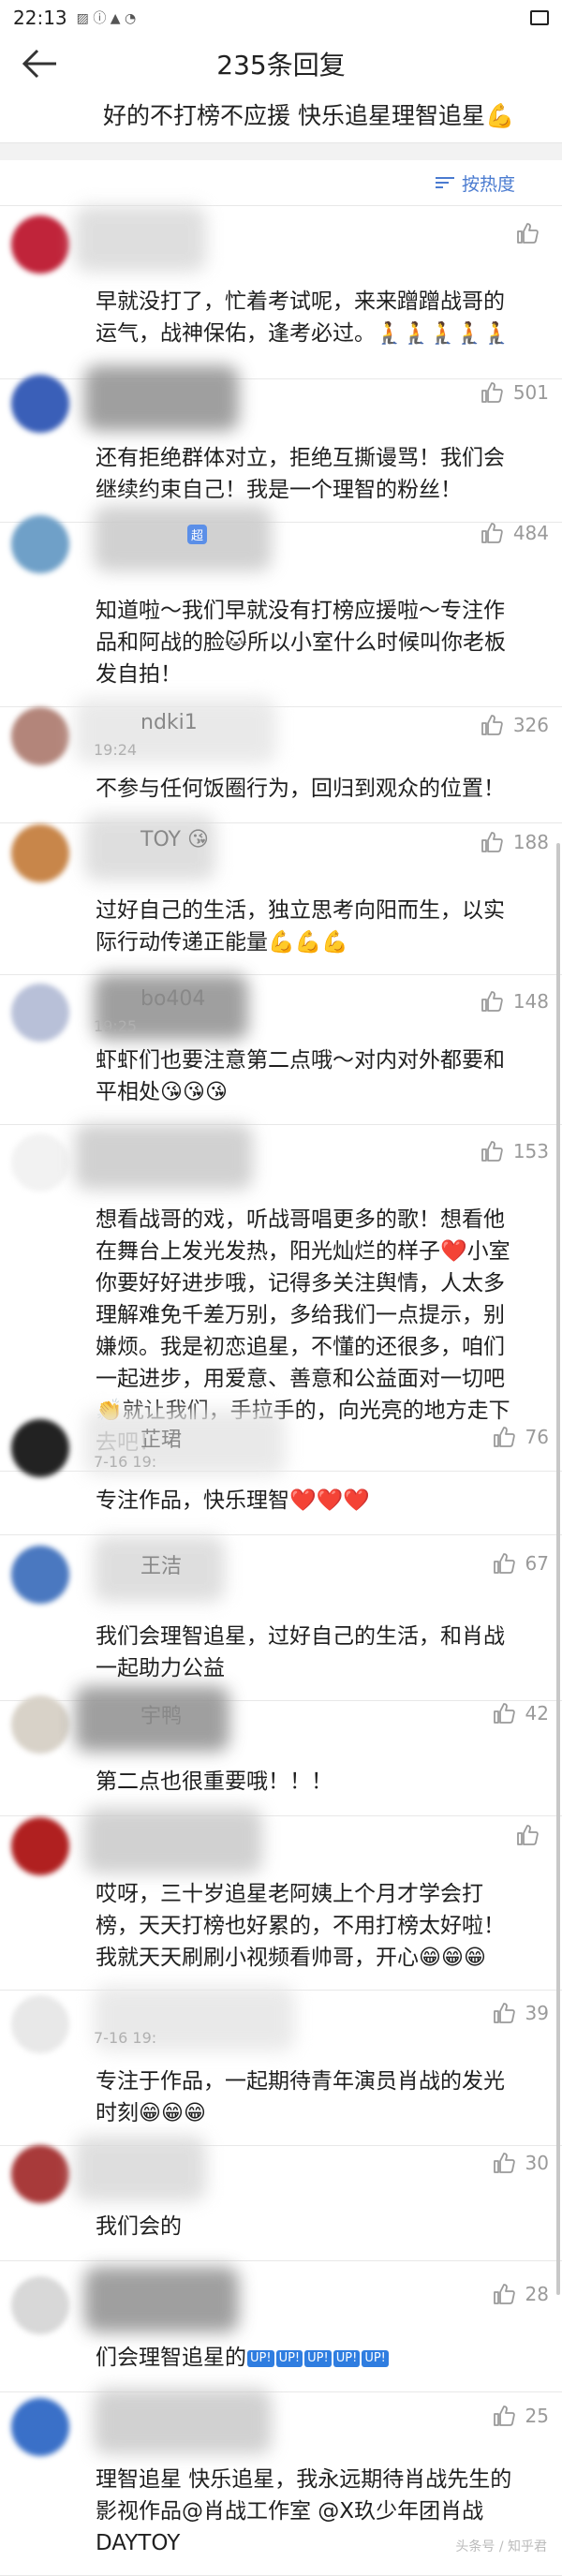  I want to click on comment-time: 19:25, so click(116, 1026).